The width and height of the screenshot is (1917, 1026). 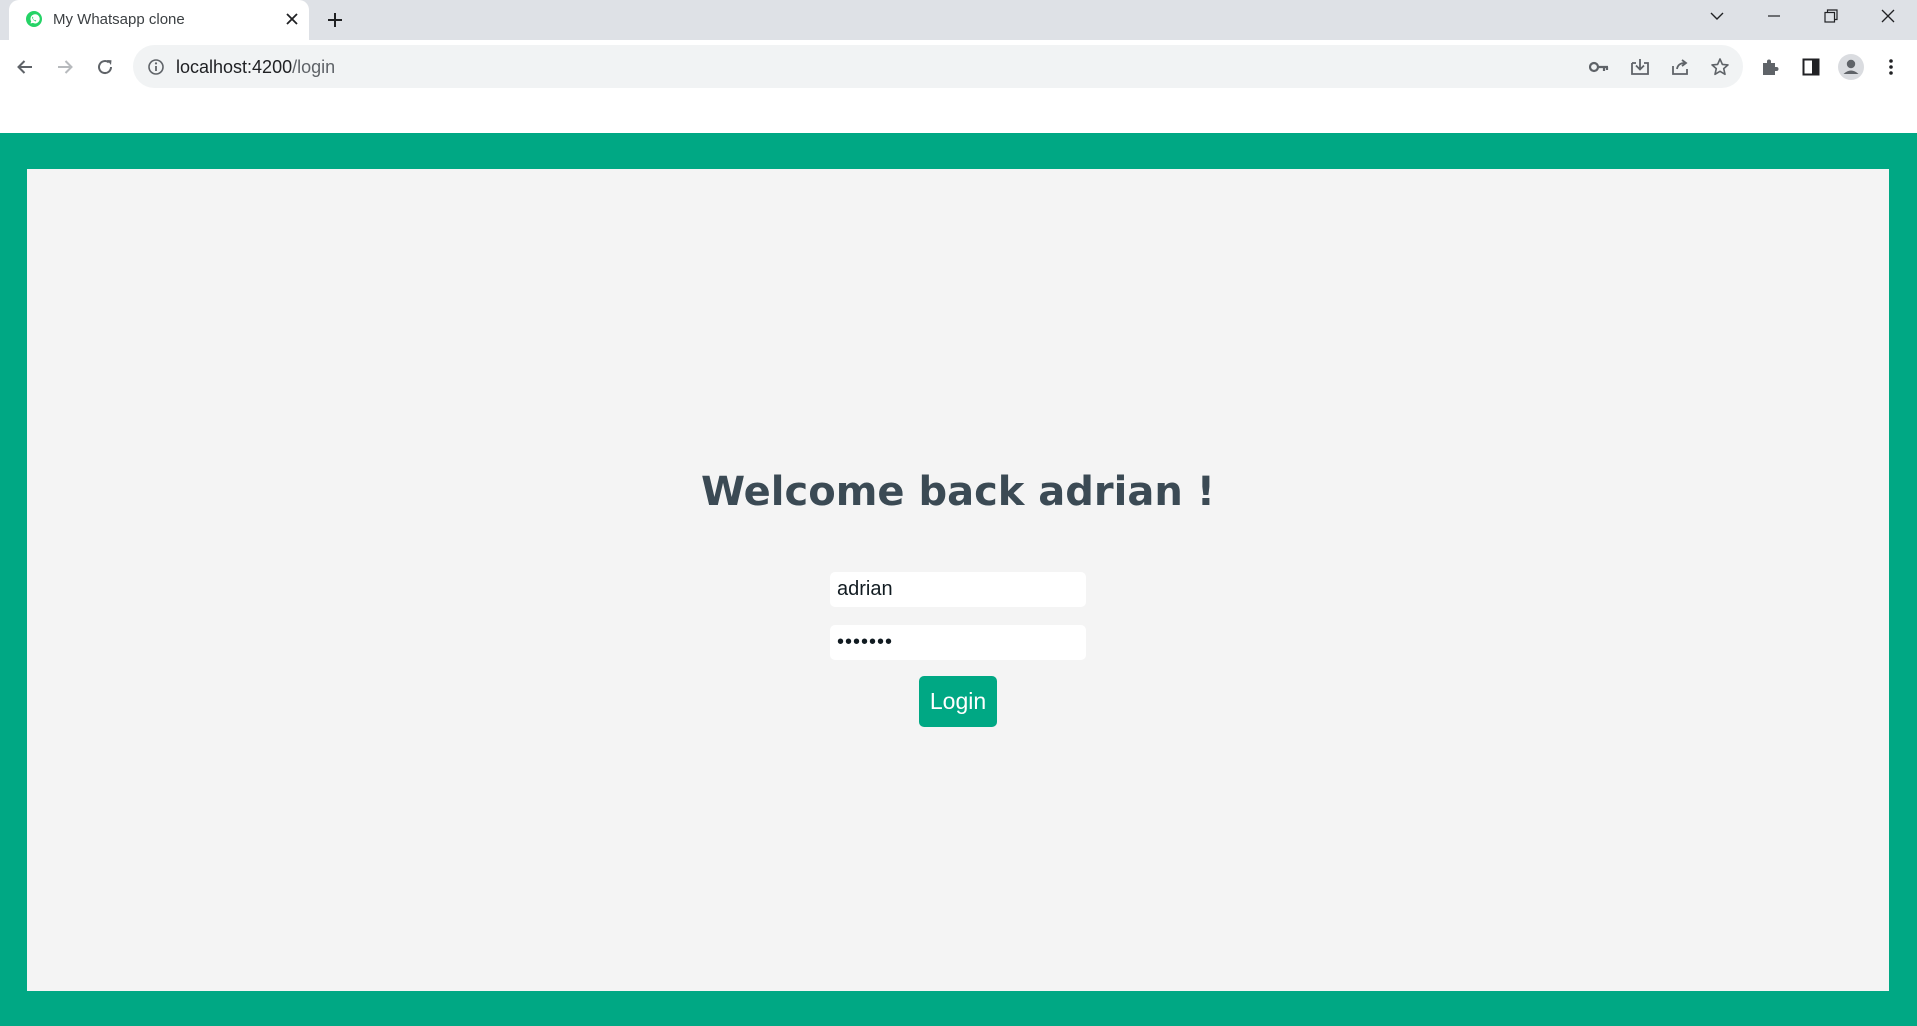 What do you see at coordinates (958, 642) in the screenshot?
I see `password-input` at bounding box center [958, 642].